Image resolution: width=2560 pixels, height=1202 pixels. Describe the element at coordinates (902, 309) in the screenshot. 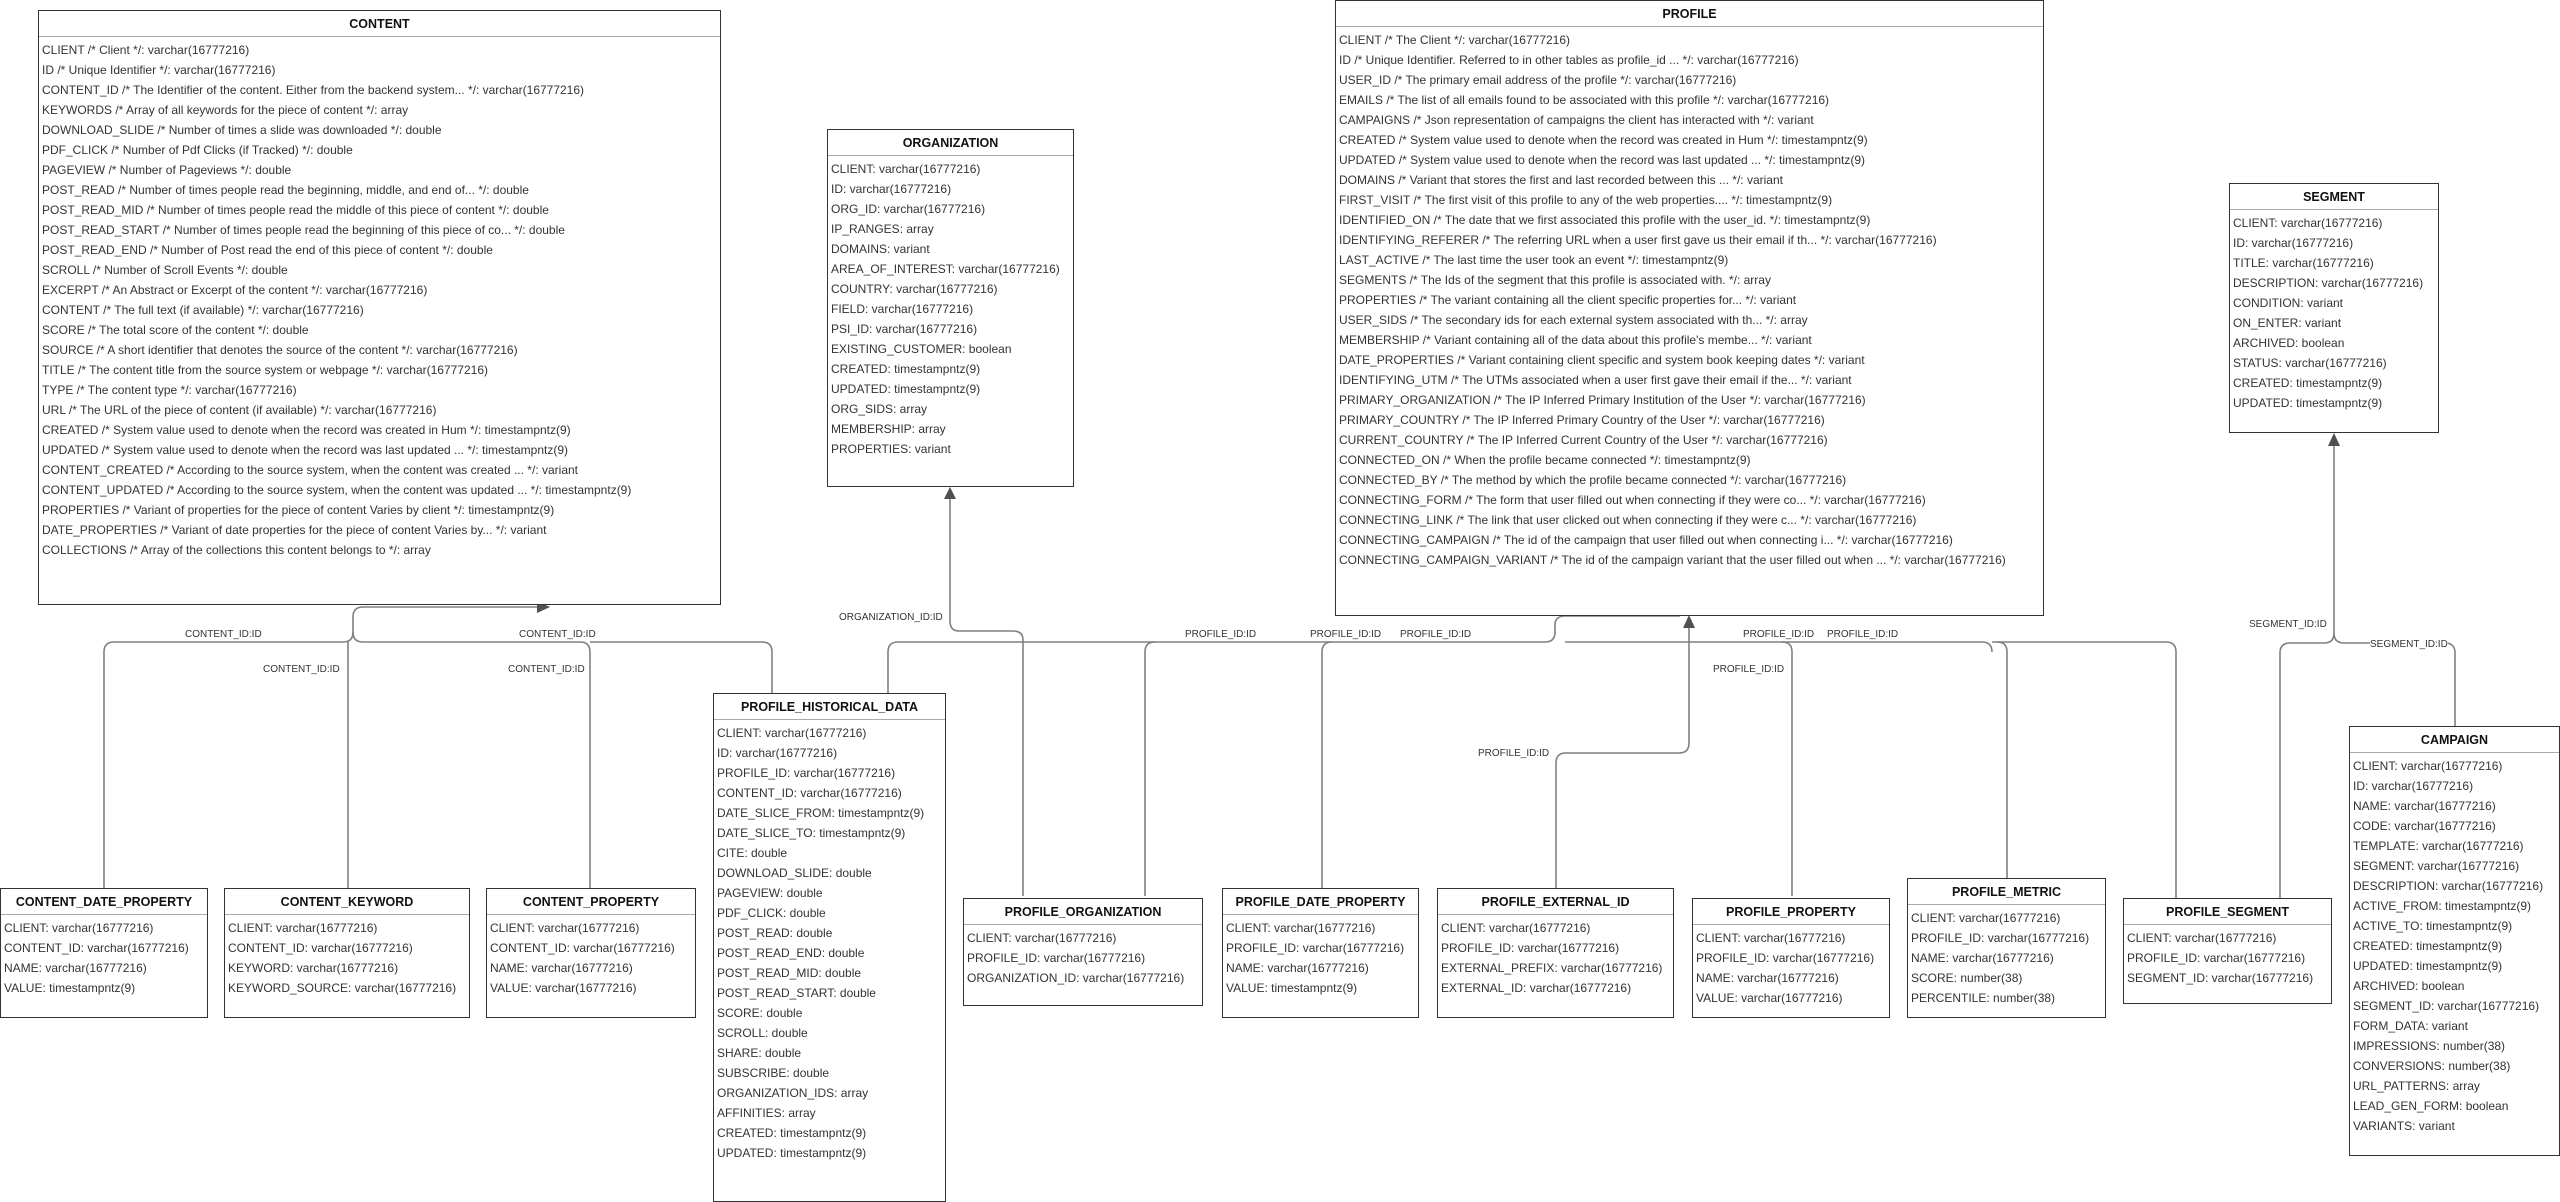

I see `entity-field: FIELD: varchar(16777216)` at that location.